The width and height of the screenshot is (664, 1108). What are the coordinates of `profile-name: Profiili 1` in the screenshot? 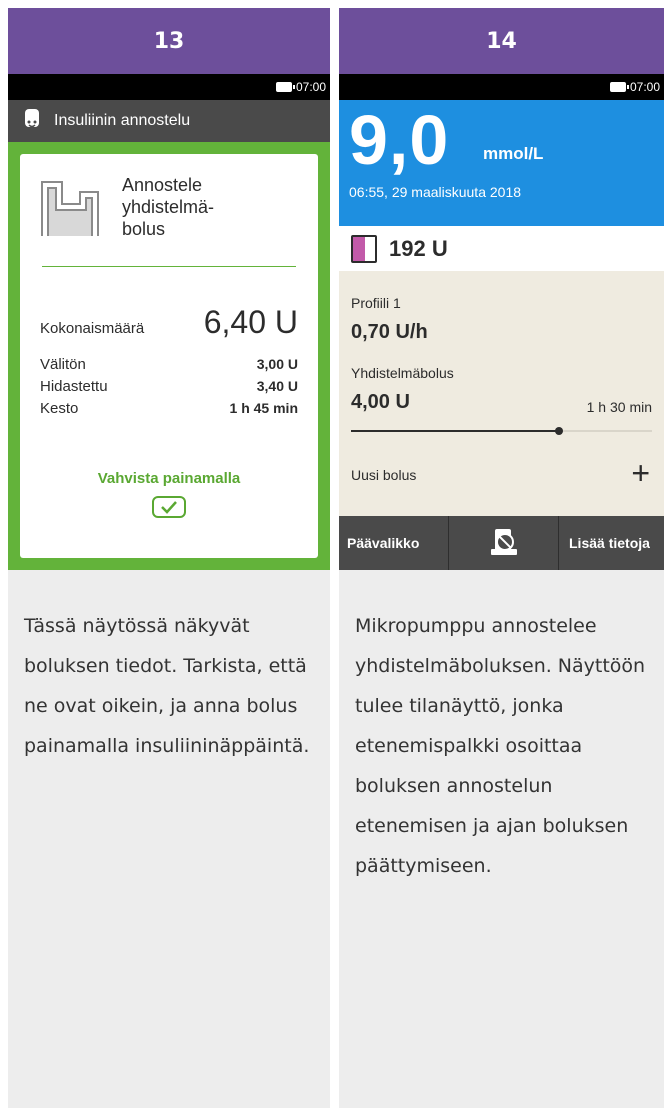 It's located at (376, 303).